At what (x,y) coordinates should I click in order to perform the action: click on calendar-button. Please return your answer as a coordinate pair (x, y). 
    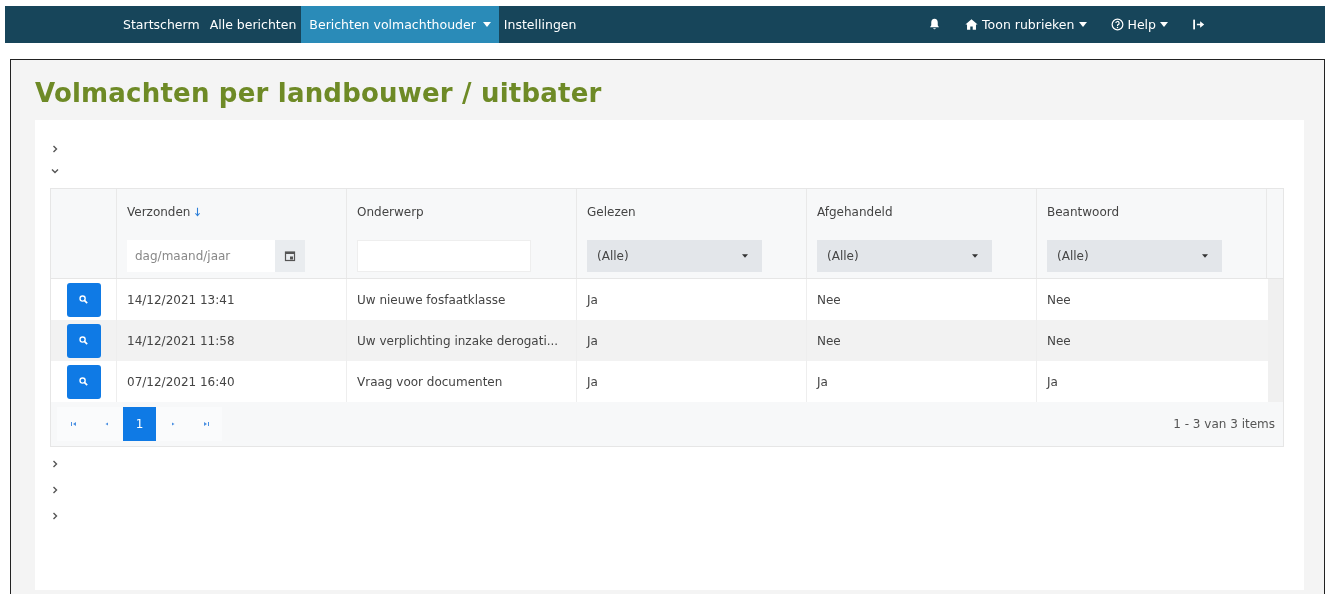
    Looking at the image, I should click on (290, 256).